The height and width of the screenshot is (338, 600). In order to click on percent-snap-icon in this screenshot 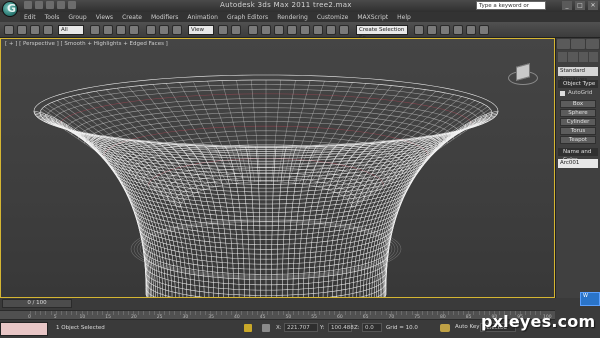, I will do `click(279, 30)`.